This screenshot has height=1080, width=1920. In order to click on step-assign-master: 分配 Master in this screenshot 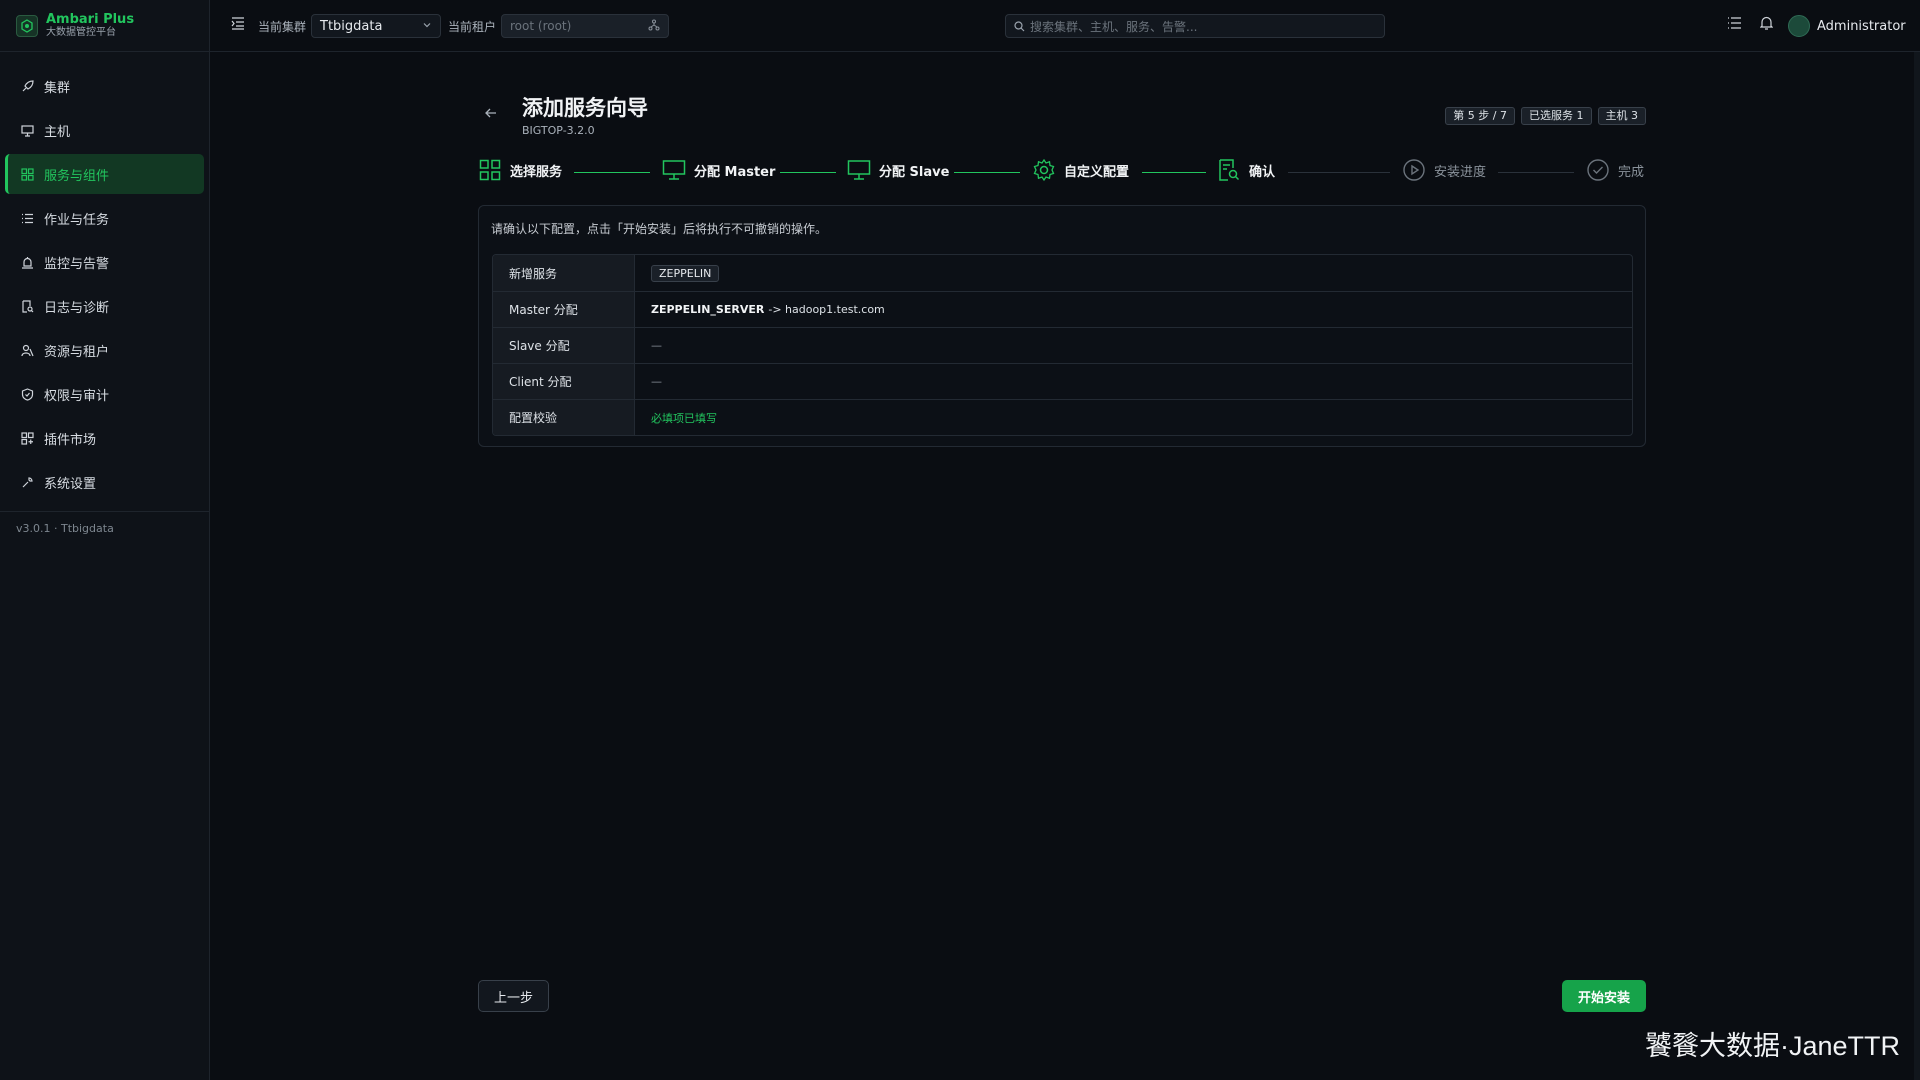, I will do `click(718, 170)`.